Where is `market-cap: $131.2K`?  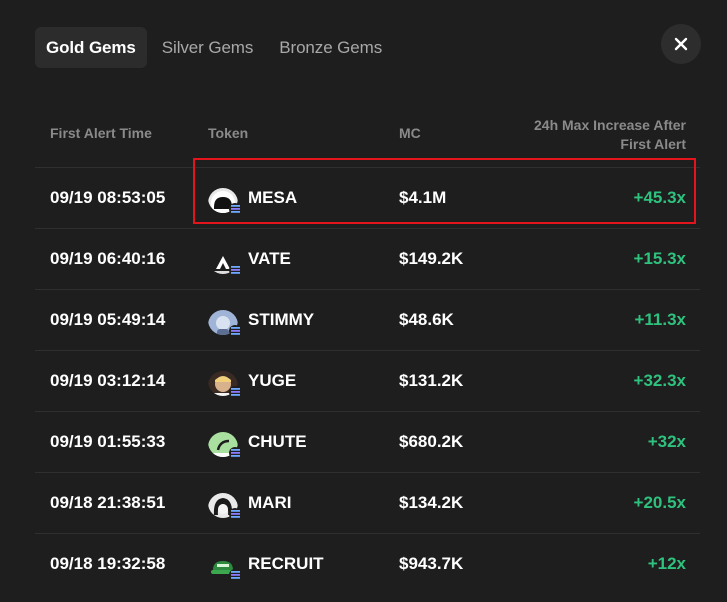 market-cap: $131.2K is located at coordinates (431, 380).